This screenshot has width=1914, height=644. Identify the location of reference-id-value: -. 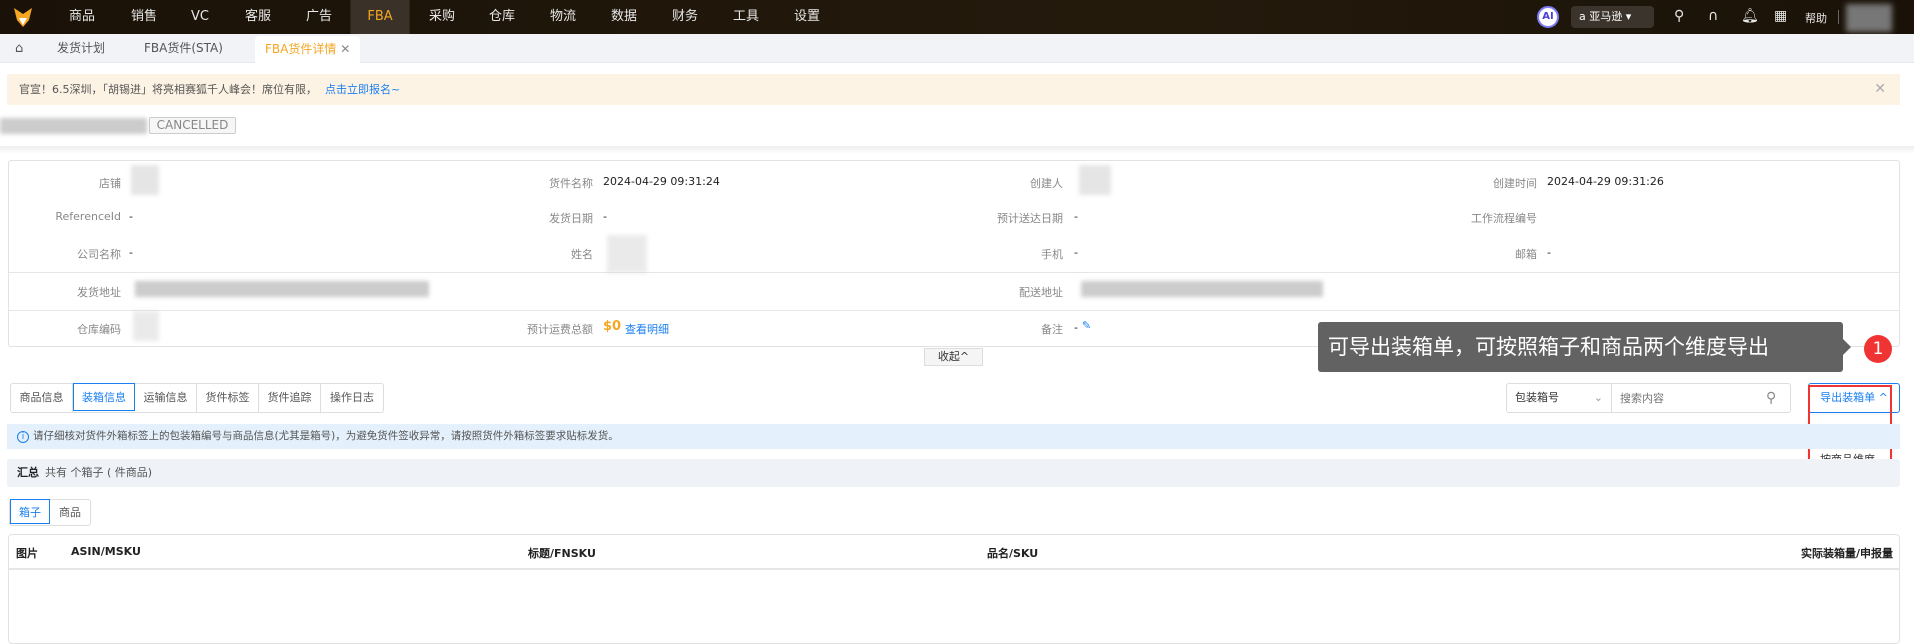
(131, 216).